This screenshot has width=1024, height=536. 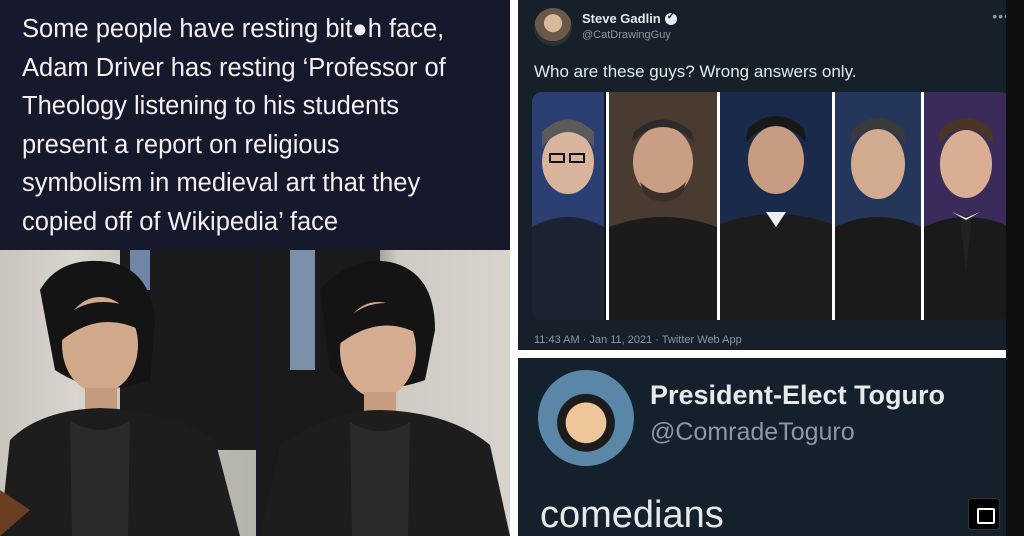 I want to click on reply-name: President-Elect Toguro, so click(x=797, y=395).